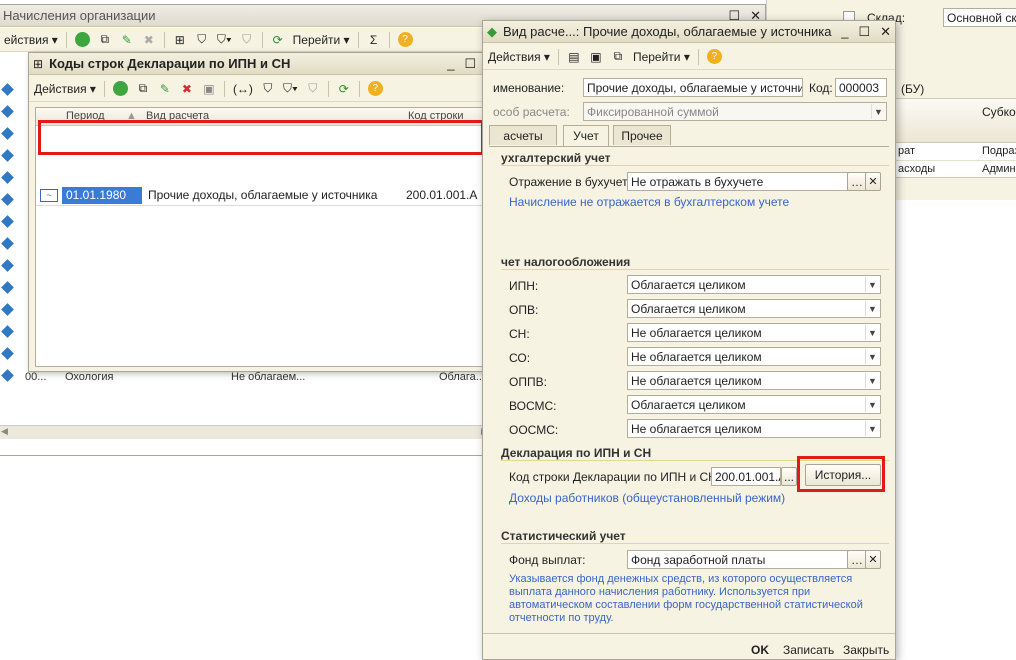  I want to click on save-button: Записать, so click(808, 650).